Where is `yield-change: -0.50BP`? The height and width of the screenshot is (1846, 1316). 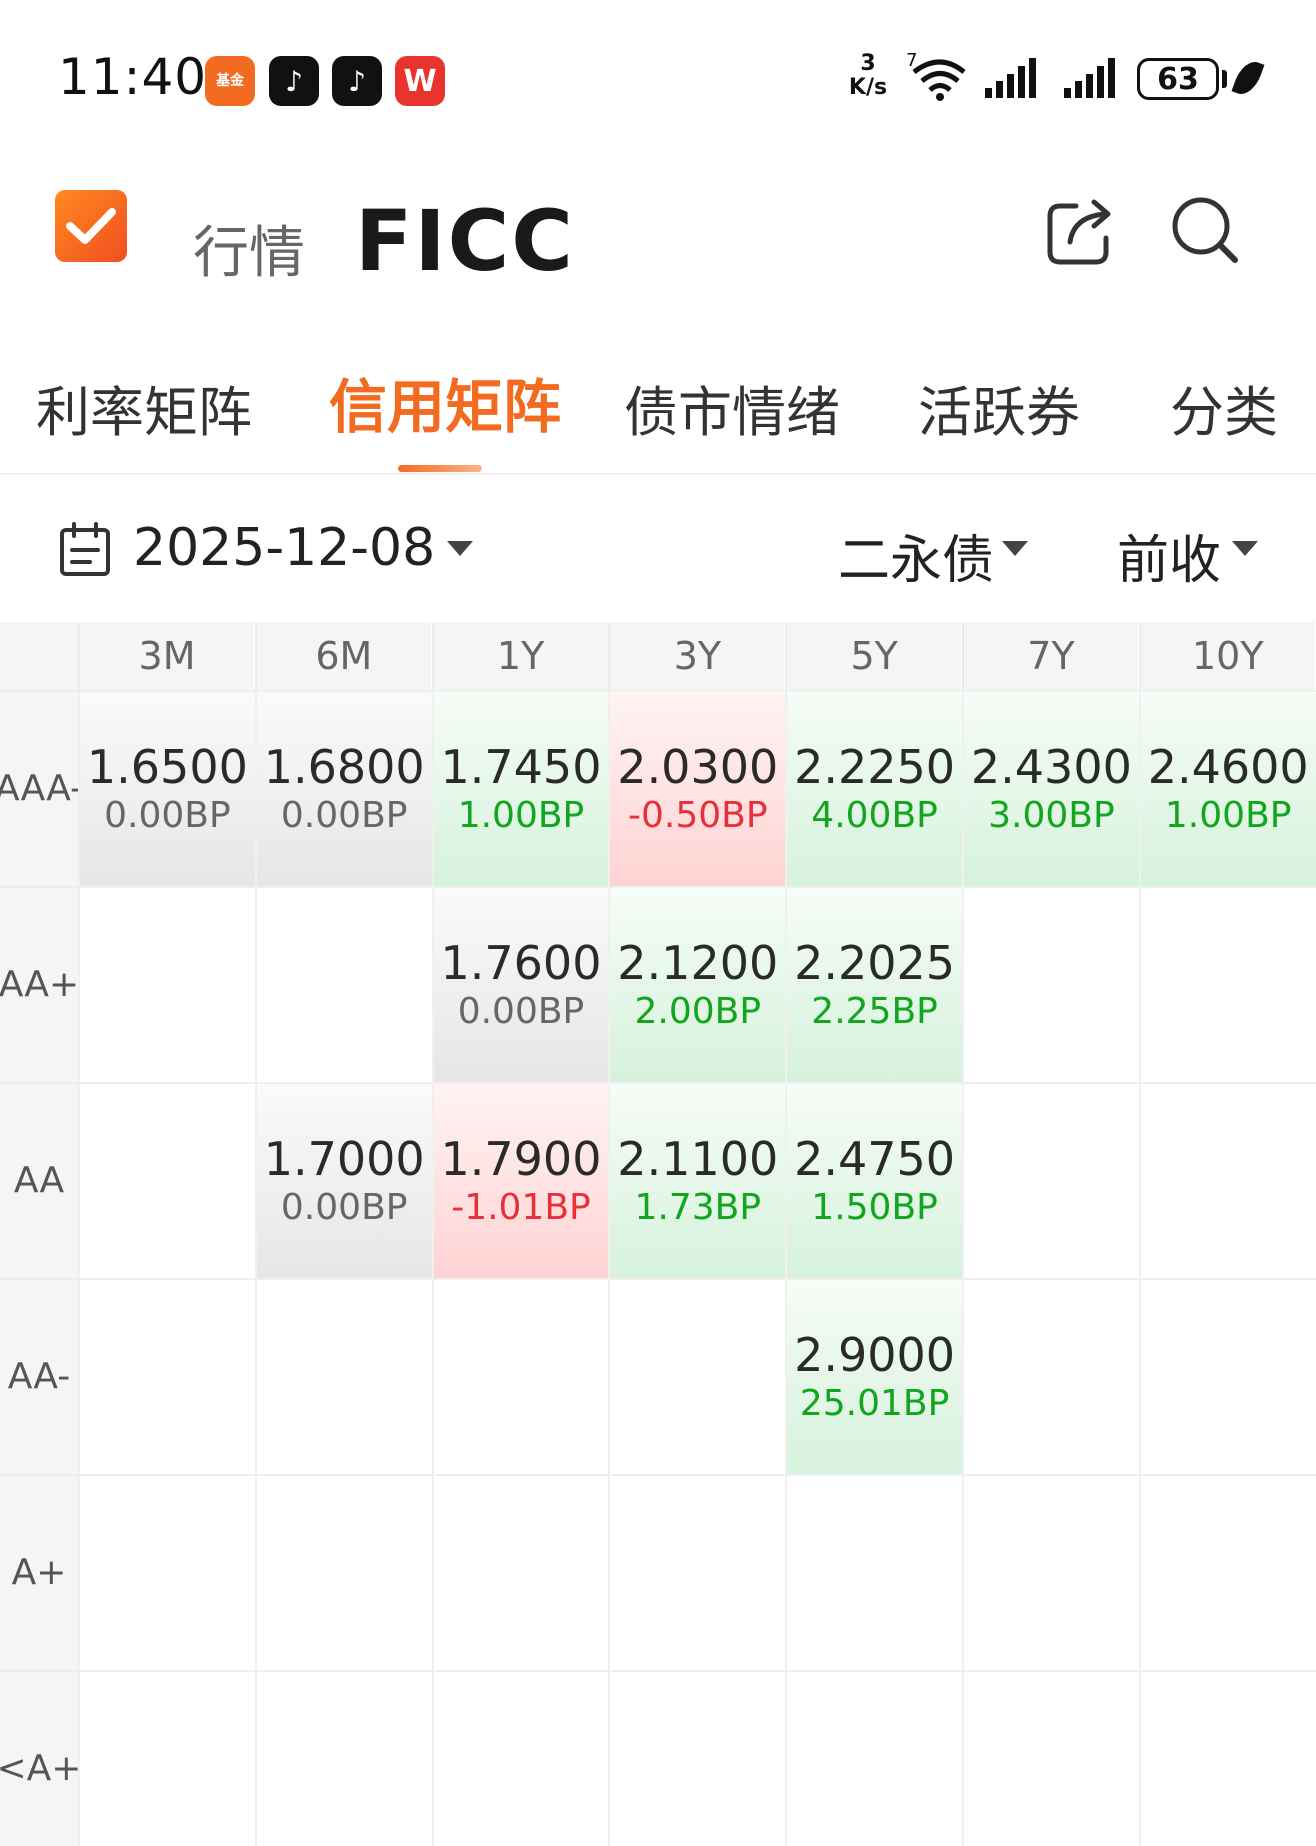
yield-change: -0.50BP is located at coordinates (698, 815).